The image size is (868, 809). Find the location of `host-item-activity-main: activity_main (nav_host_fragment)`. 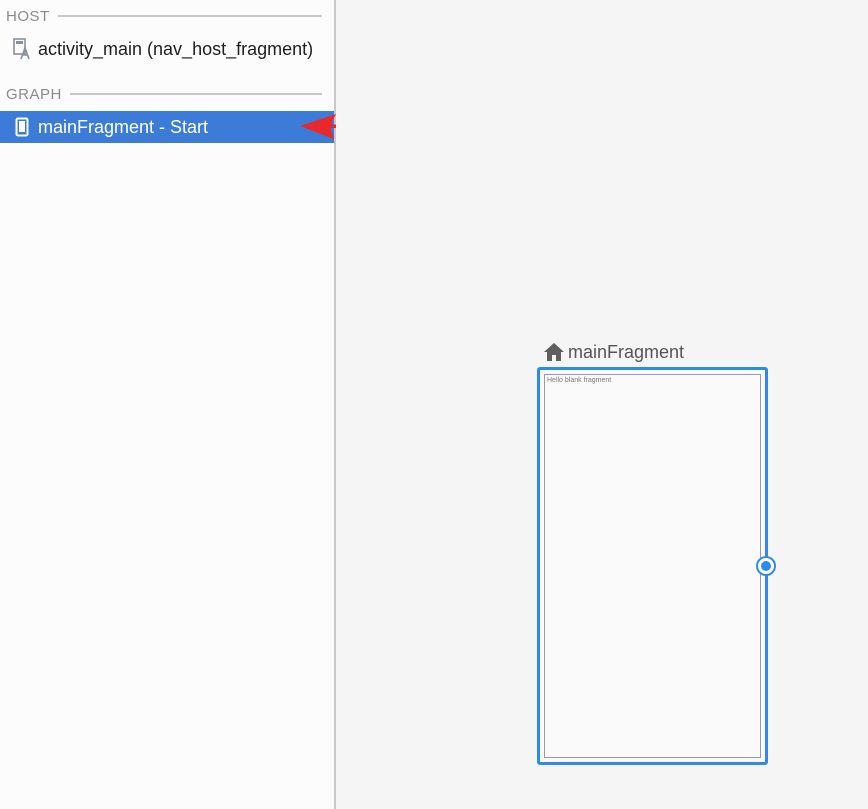

host-item-activity-main: activity_main (nav_host_fragment) is located at coordinates (167, 49).